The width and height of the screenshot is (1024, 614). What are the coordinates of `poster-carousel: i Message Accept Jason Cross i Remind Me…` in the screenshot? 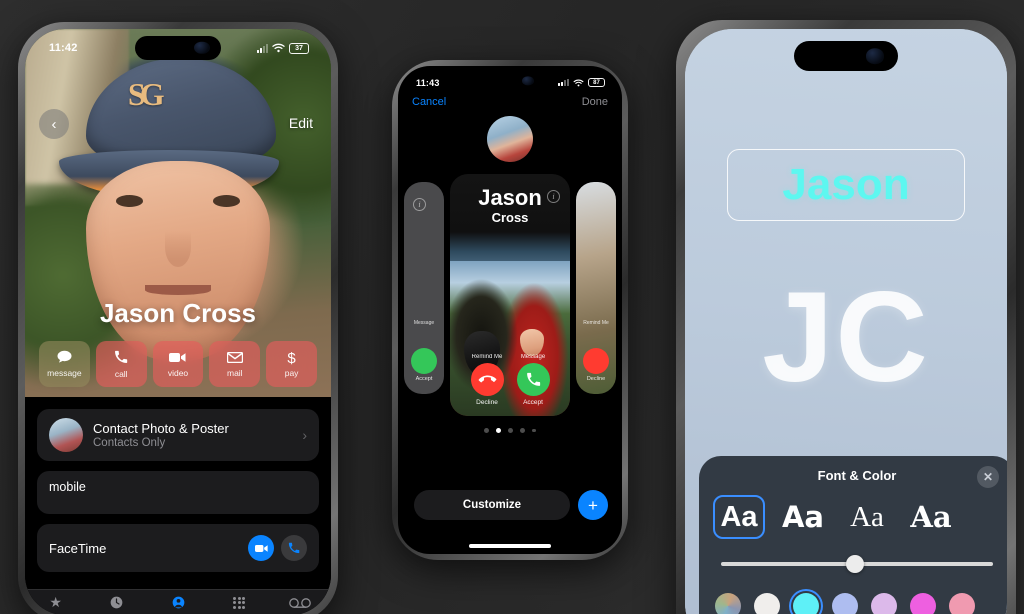 It's located at (510, 295).